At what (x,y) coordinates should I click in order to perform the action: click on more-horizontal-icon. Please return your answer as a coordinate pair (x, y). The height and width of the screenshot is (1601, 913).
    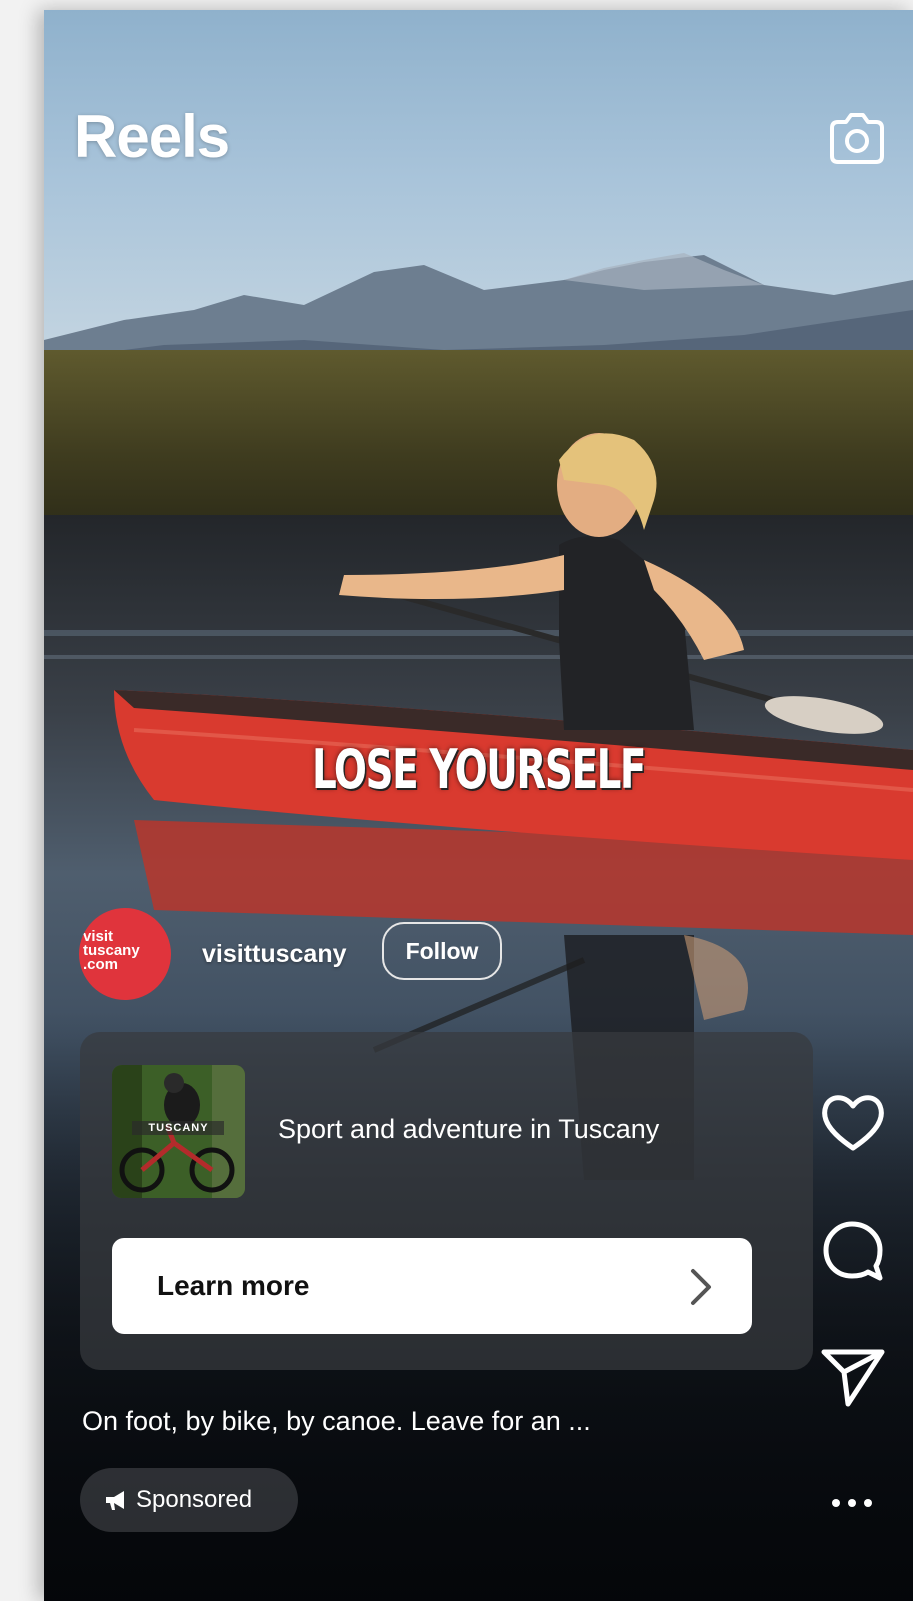
    Looking at the image, I should click on (852, 1503).